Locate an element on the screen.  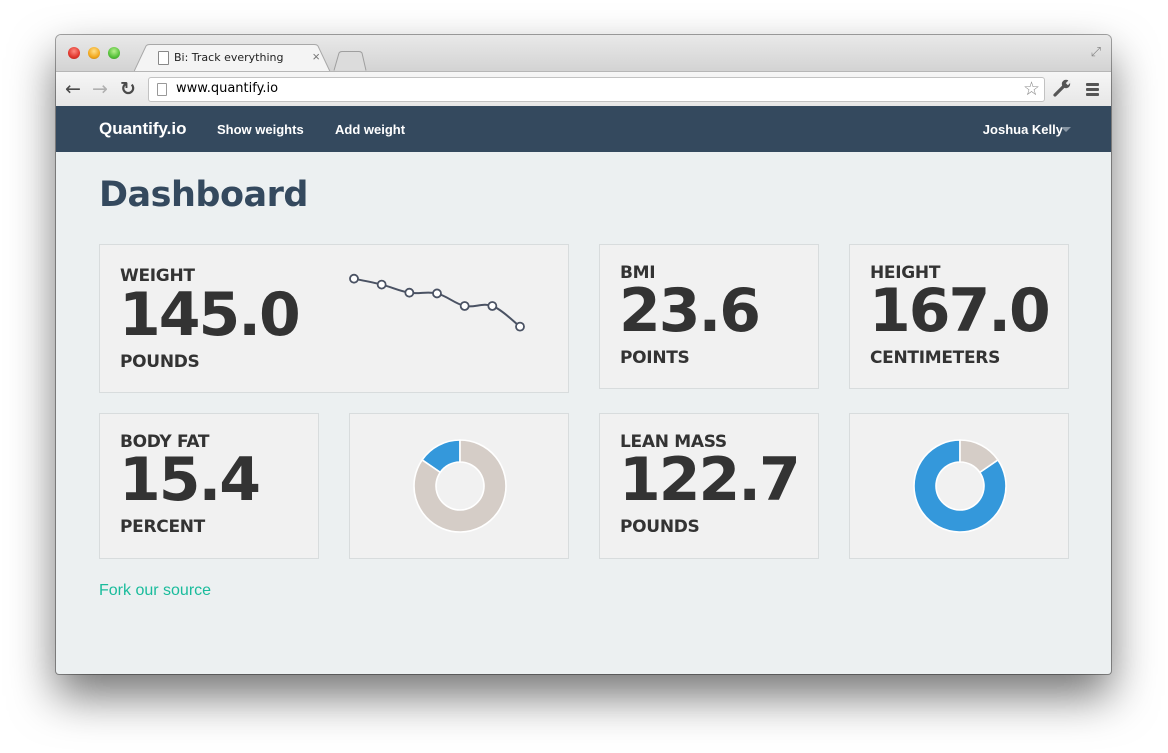
body-fat-donut-card is located at coordinates (459, 486).